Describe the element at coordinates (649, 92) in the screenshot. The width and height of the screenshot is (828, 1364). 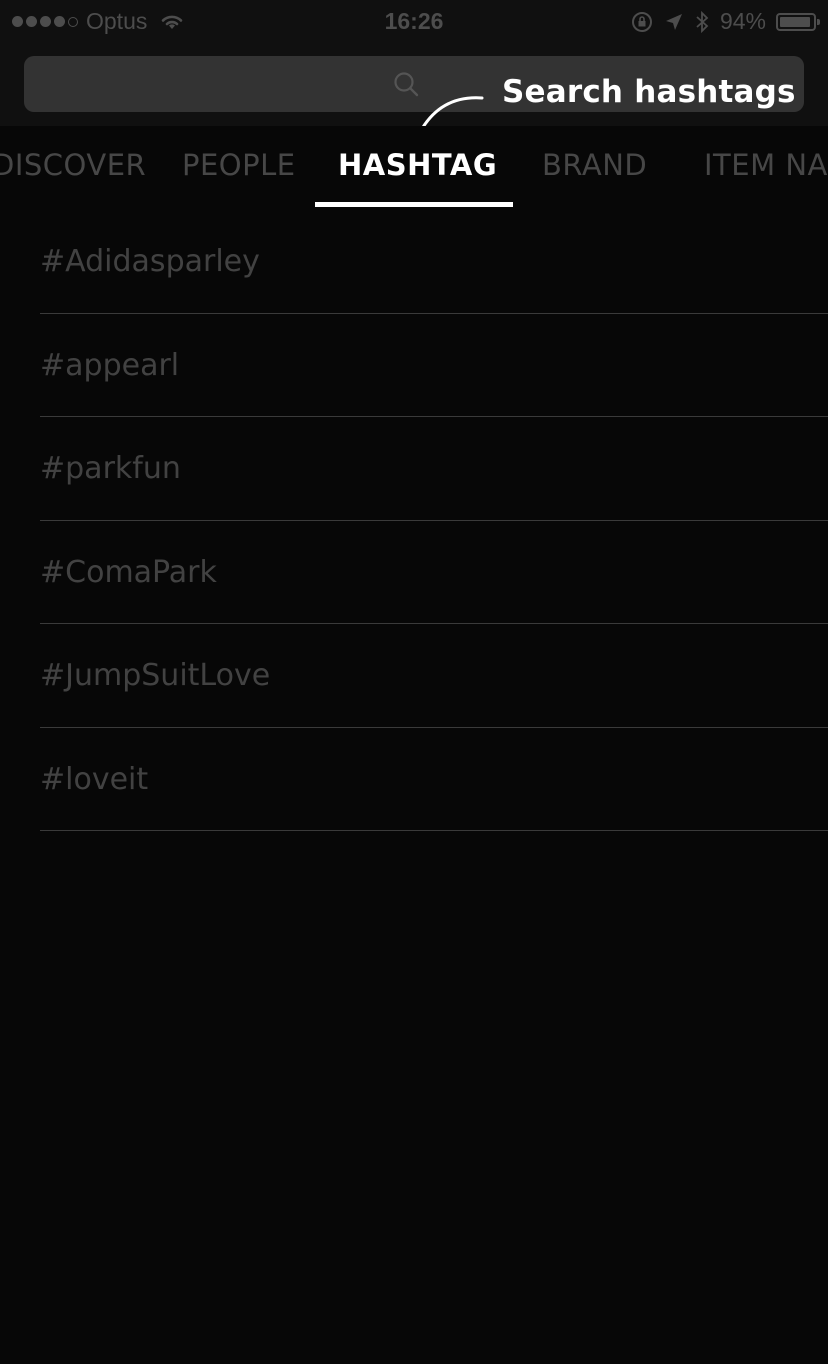
I see `annotation-label: Search hashtags` at that location.